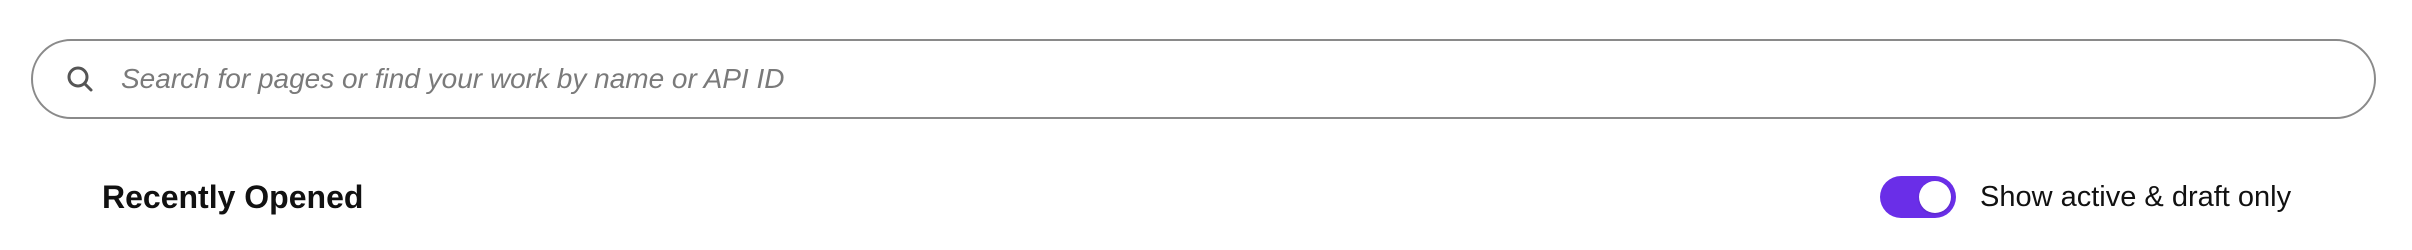  Describe the element at coordinates (80, 79) in the screenshot. I see `search-icon` at that location.